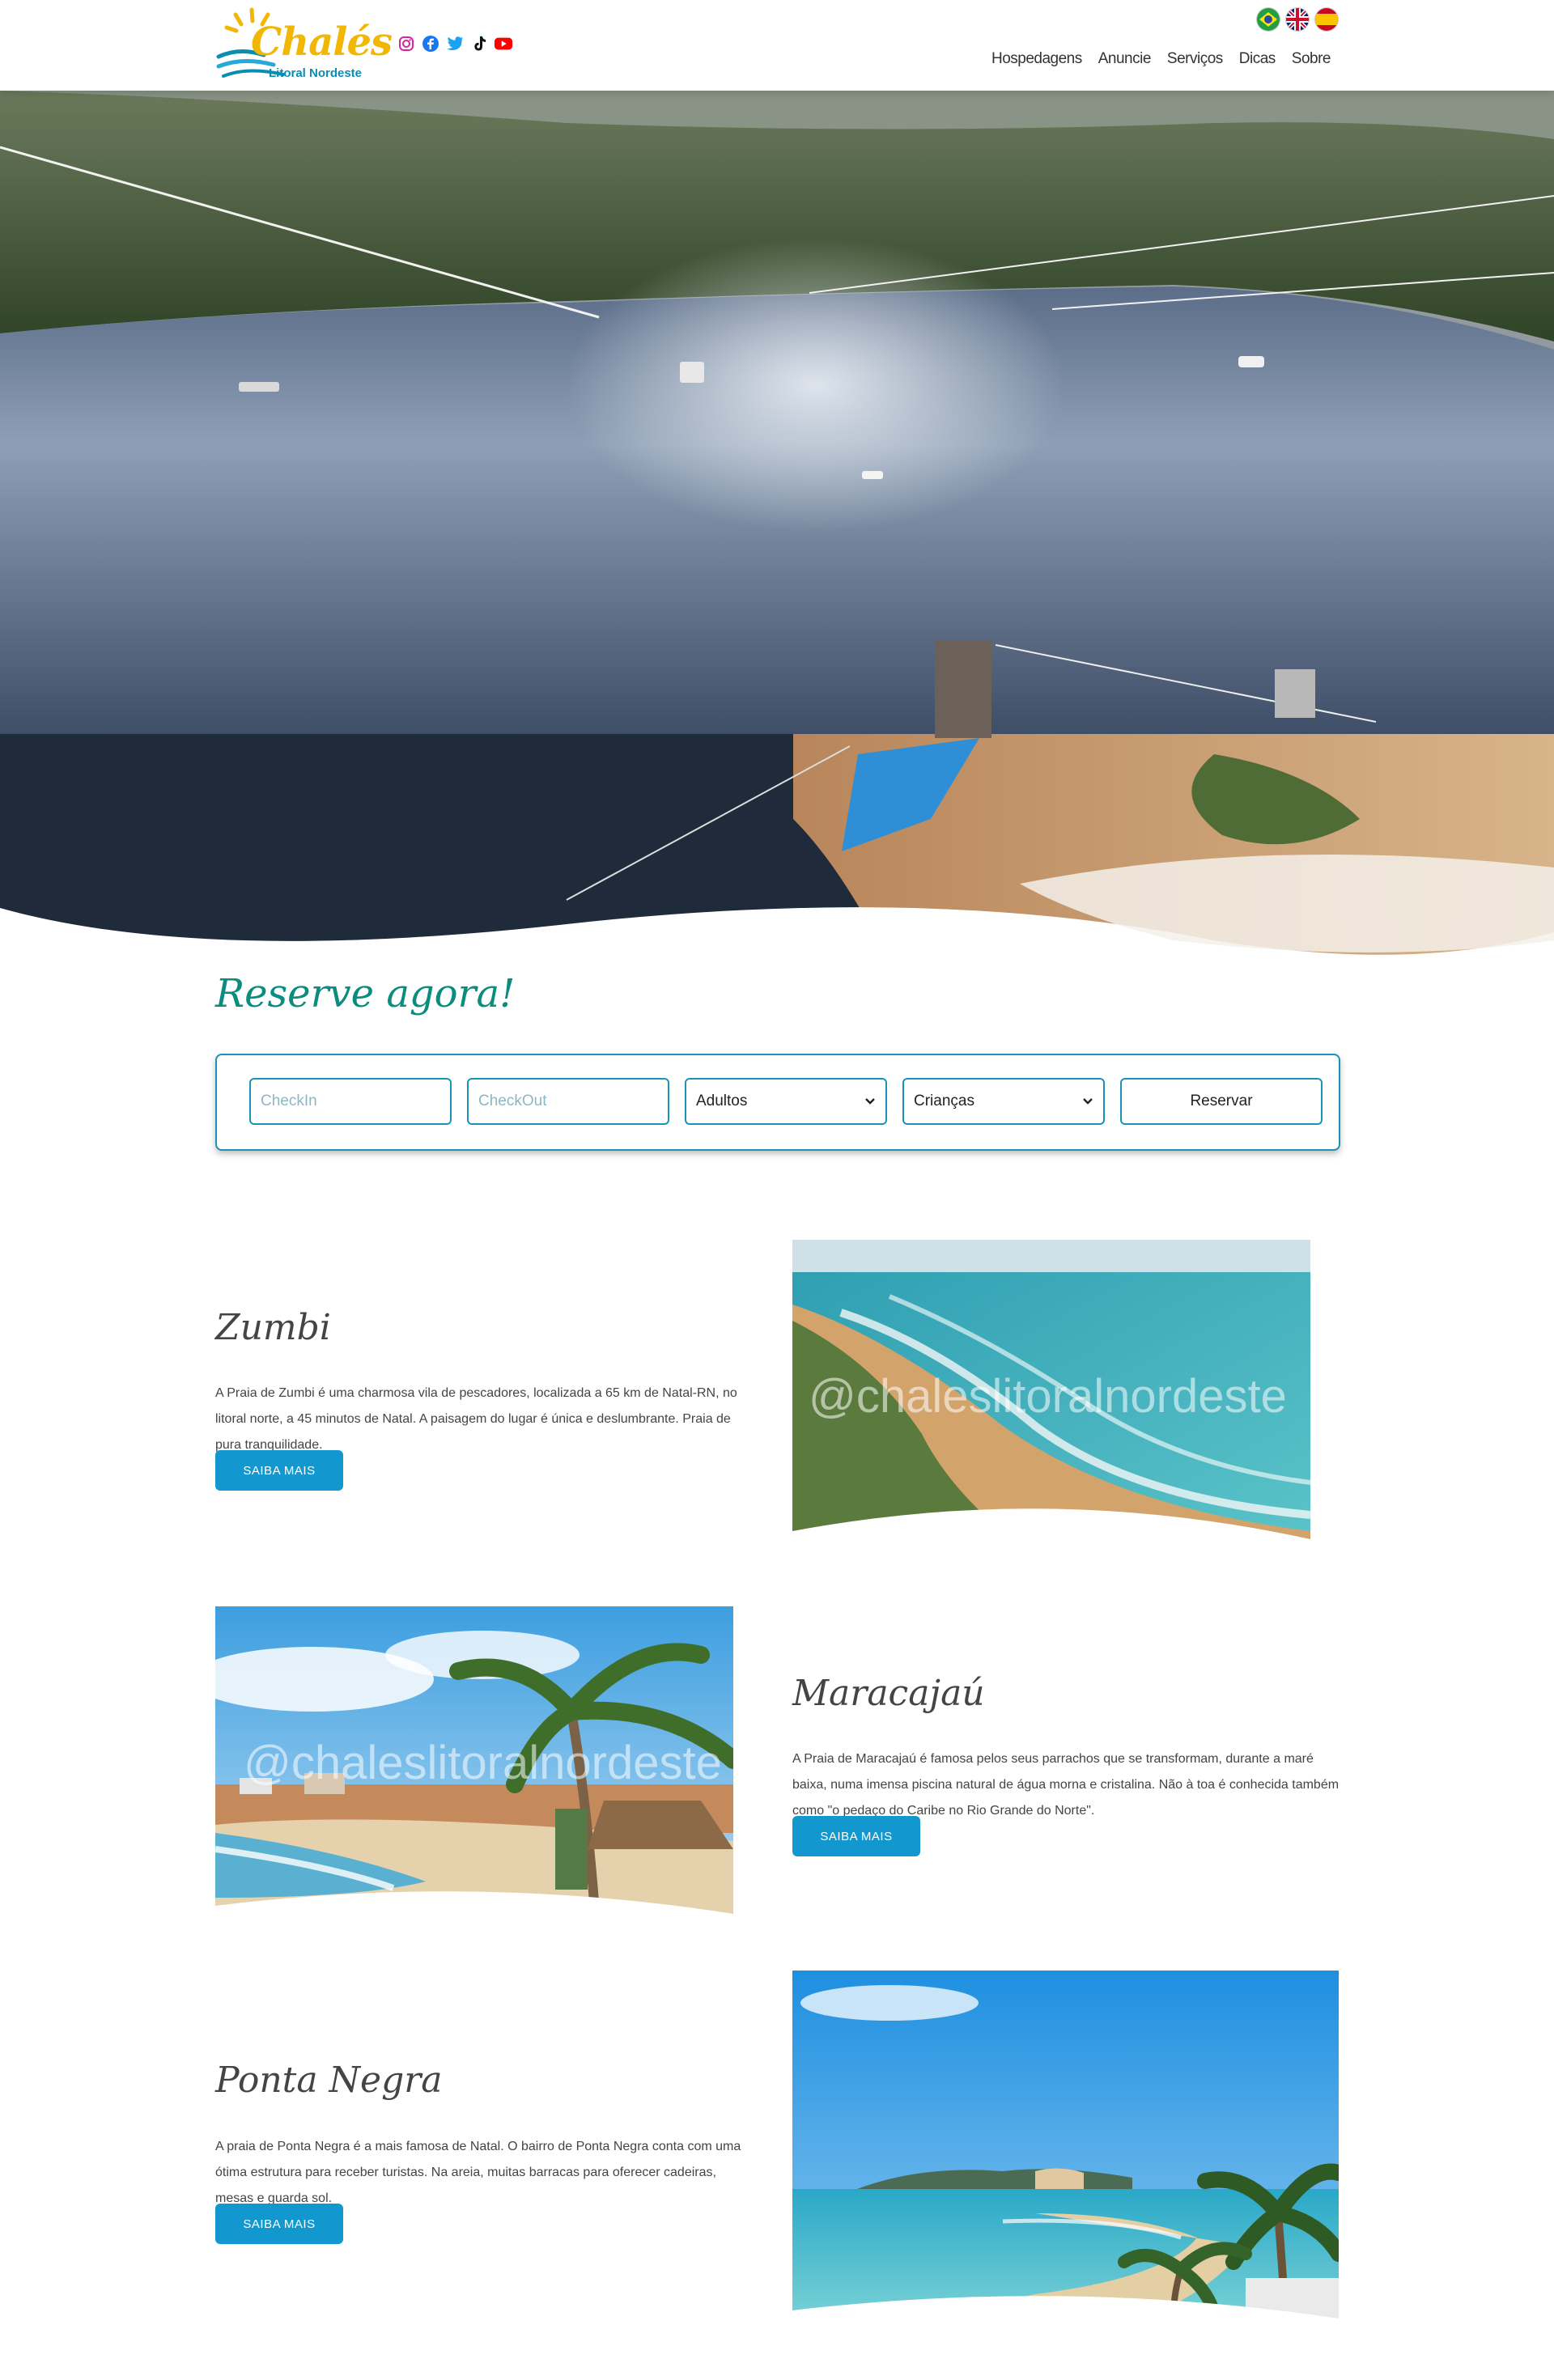 This screenshot has width=1554, height=2380. Describe the element at coordinates (350, 1101) in the screenshot. I see `checkin-input: CheckIn` at that location.